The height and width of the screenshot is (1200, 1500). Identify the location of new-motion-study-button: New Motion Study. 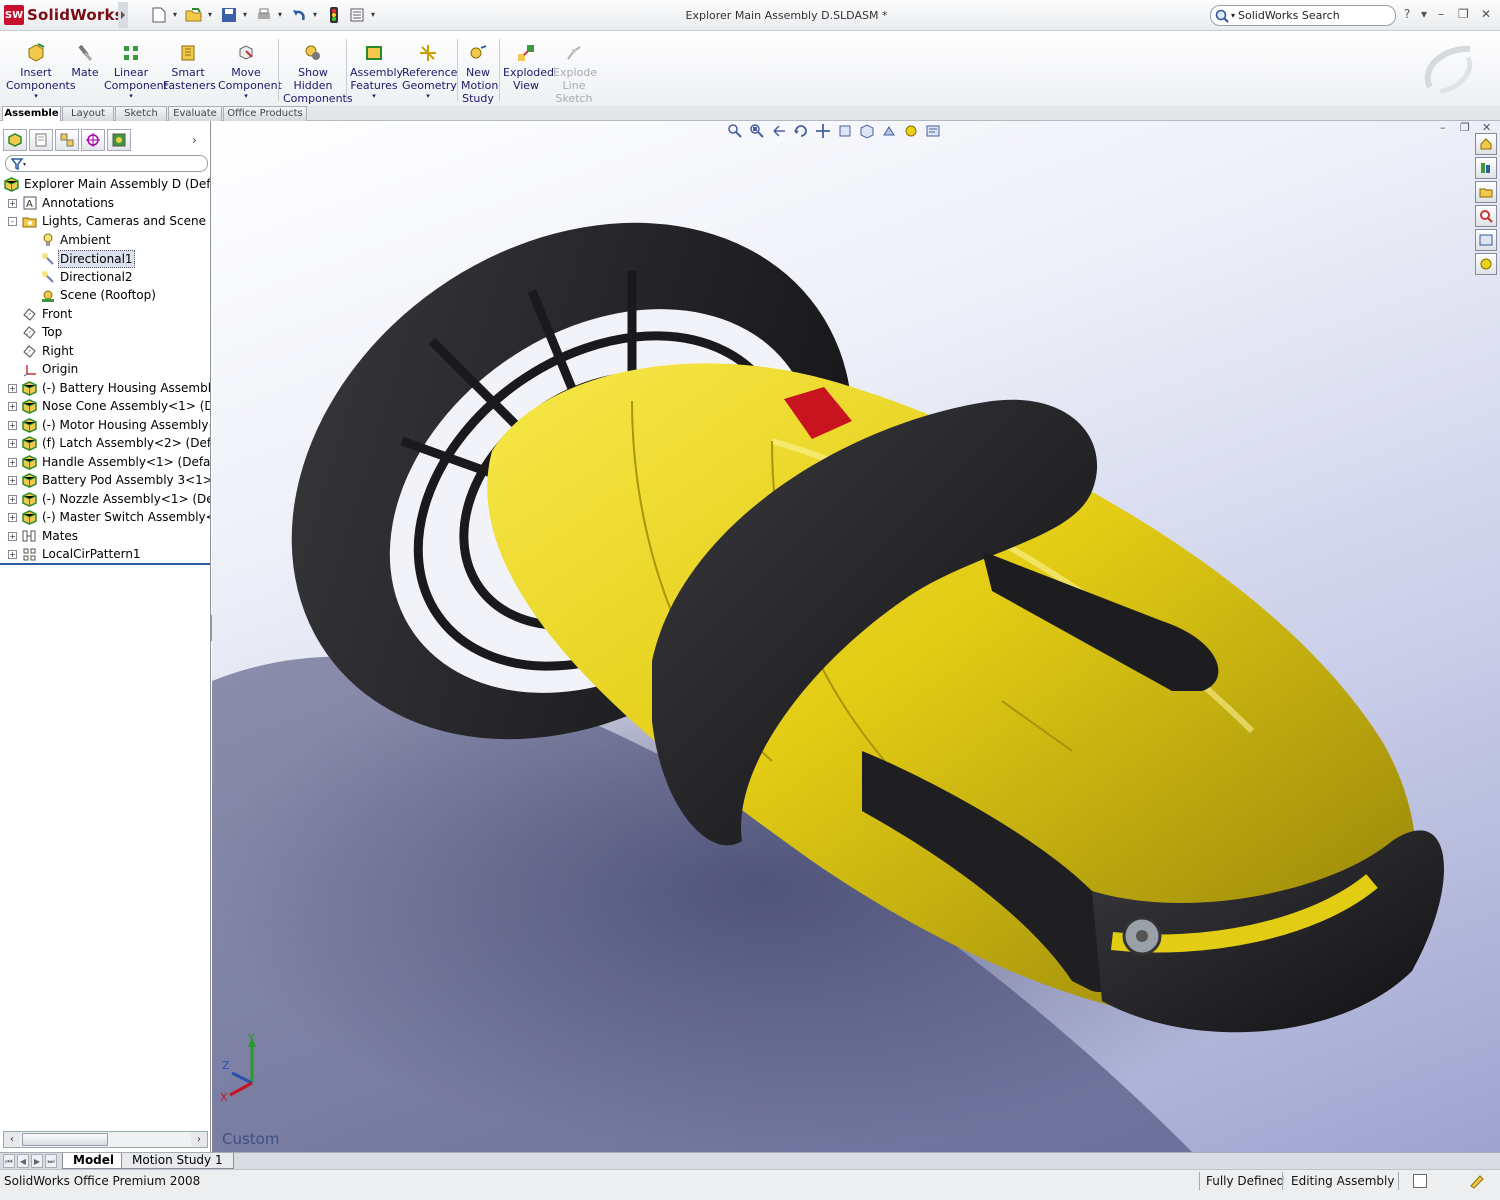
(479, 74).